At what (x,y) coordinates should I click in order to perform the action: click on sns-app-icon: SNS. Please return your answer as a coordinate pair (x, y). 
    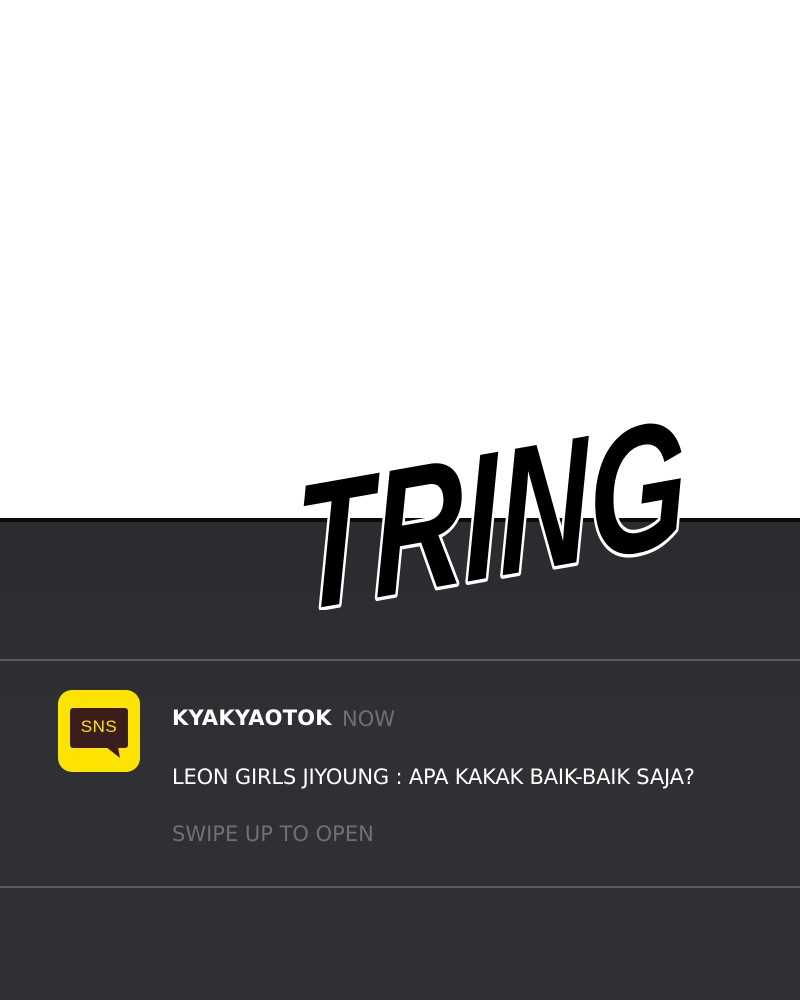
    Looking at the image, I should click on (99, 731).